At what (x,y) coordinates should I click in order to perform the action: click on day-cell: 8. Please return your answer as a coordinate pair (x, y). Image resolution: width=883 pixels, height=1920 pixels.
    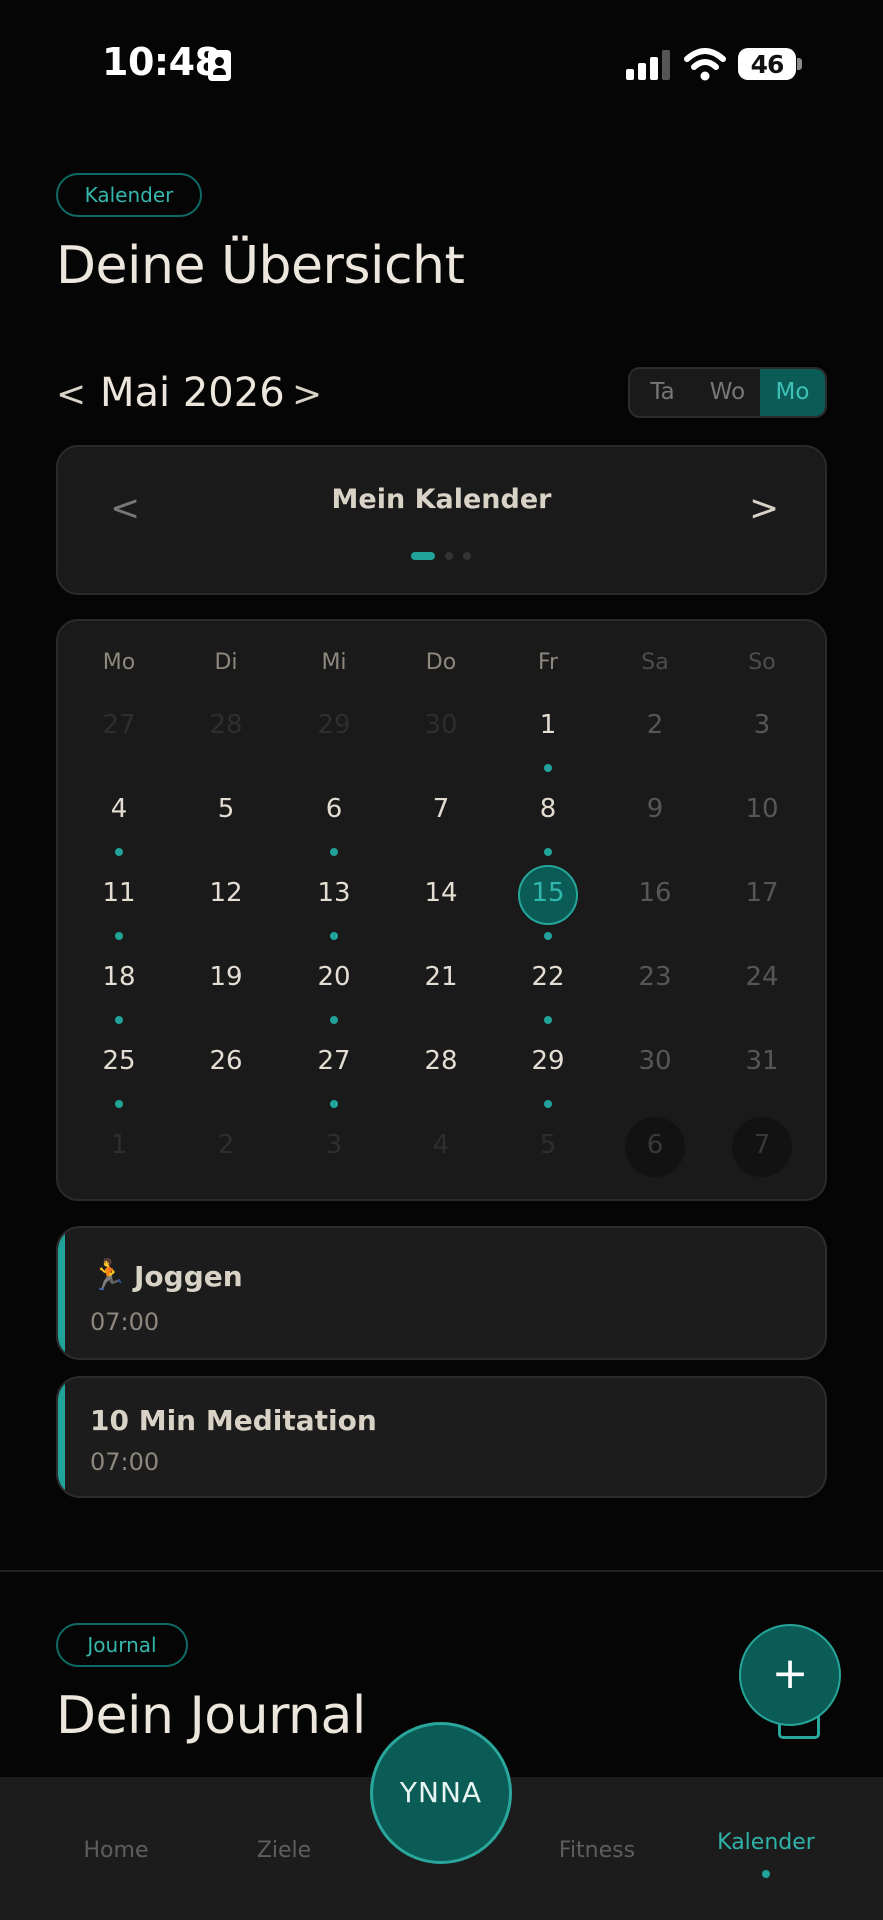
    Looking at the image, I should click on (548, 809).